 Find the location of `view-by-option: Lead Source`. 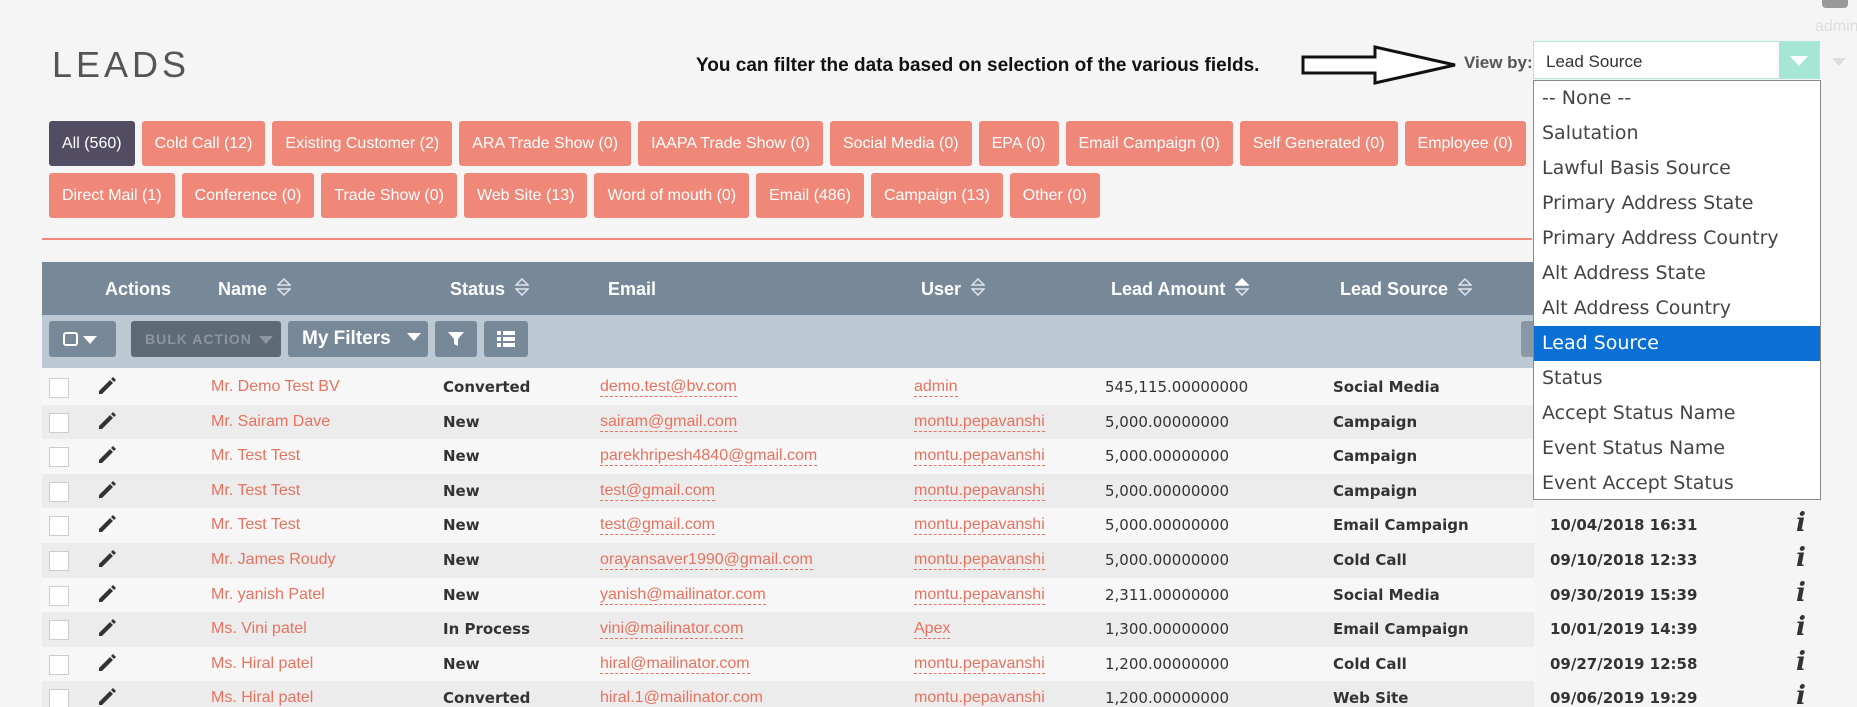

view-by-option: Lead Source is located at coordinates (1677, 343).